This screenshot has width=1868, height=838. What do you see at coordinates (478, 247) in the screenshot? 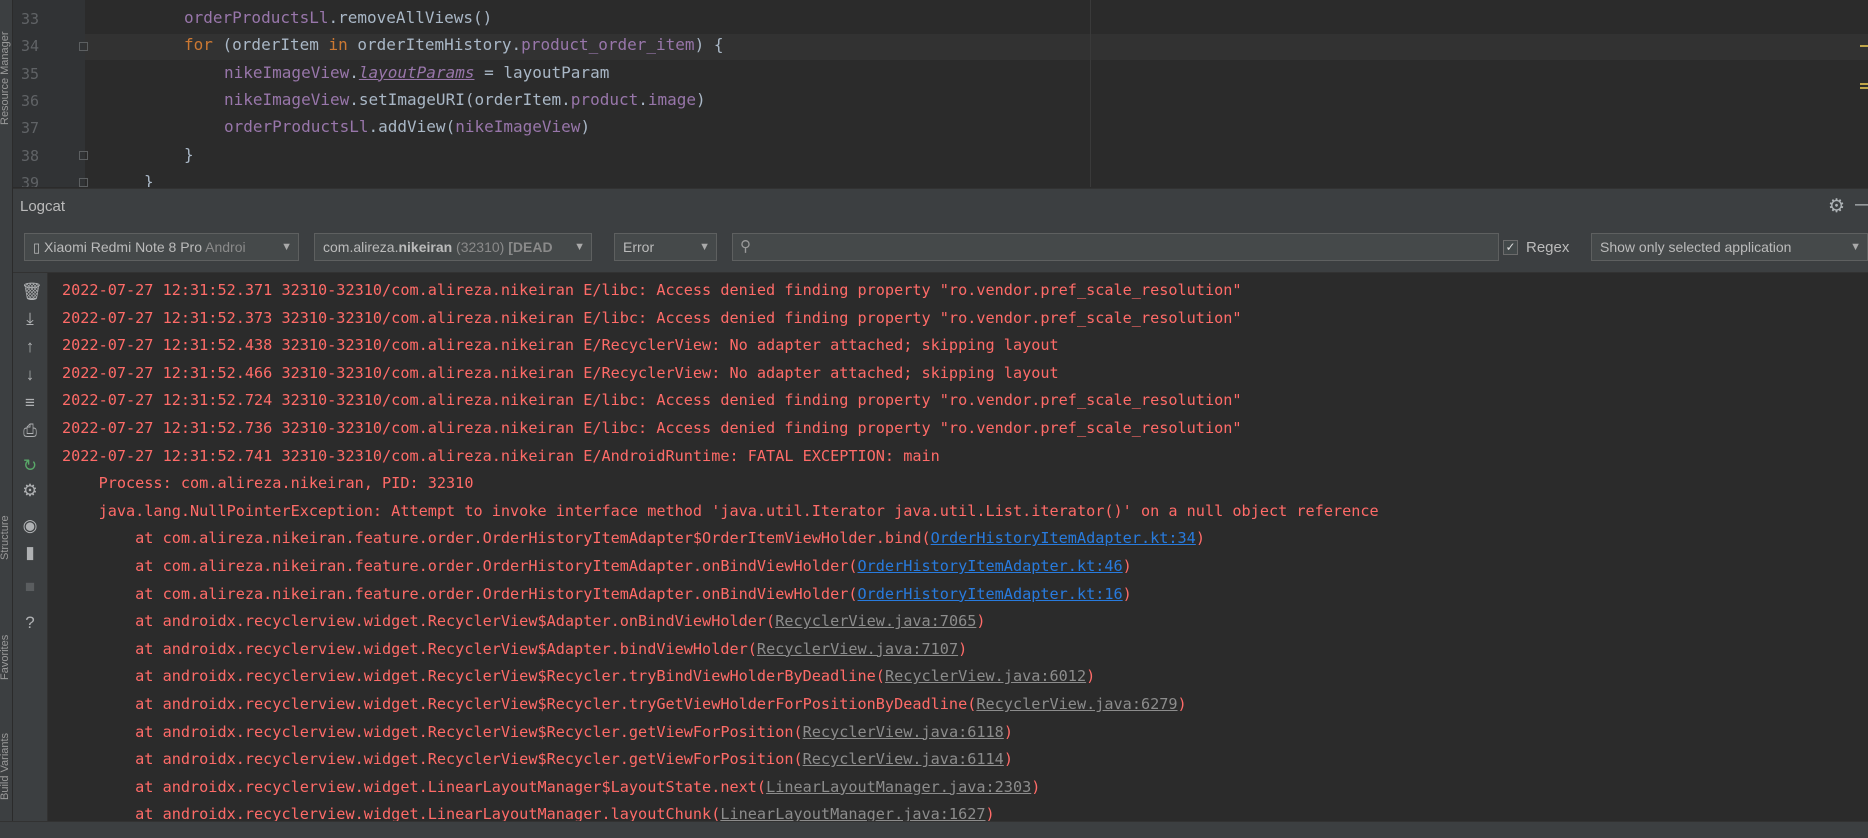
I see `process-pid: (32310)` at bounding box center [478, 247].